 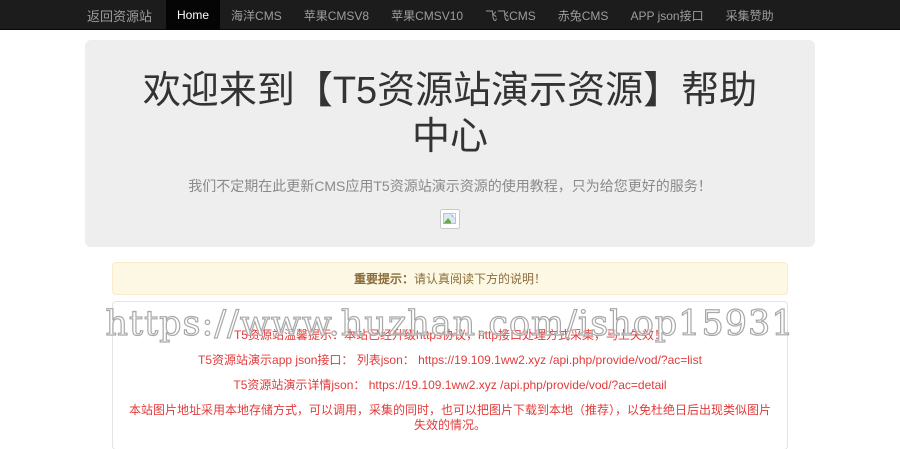 I want to click on important-notice-alert: 重要提示：请认真阅读下方的说明！, so click(x=450, y=278).